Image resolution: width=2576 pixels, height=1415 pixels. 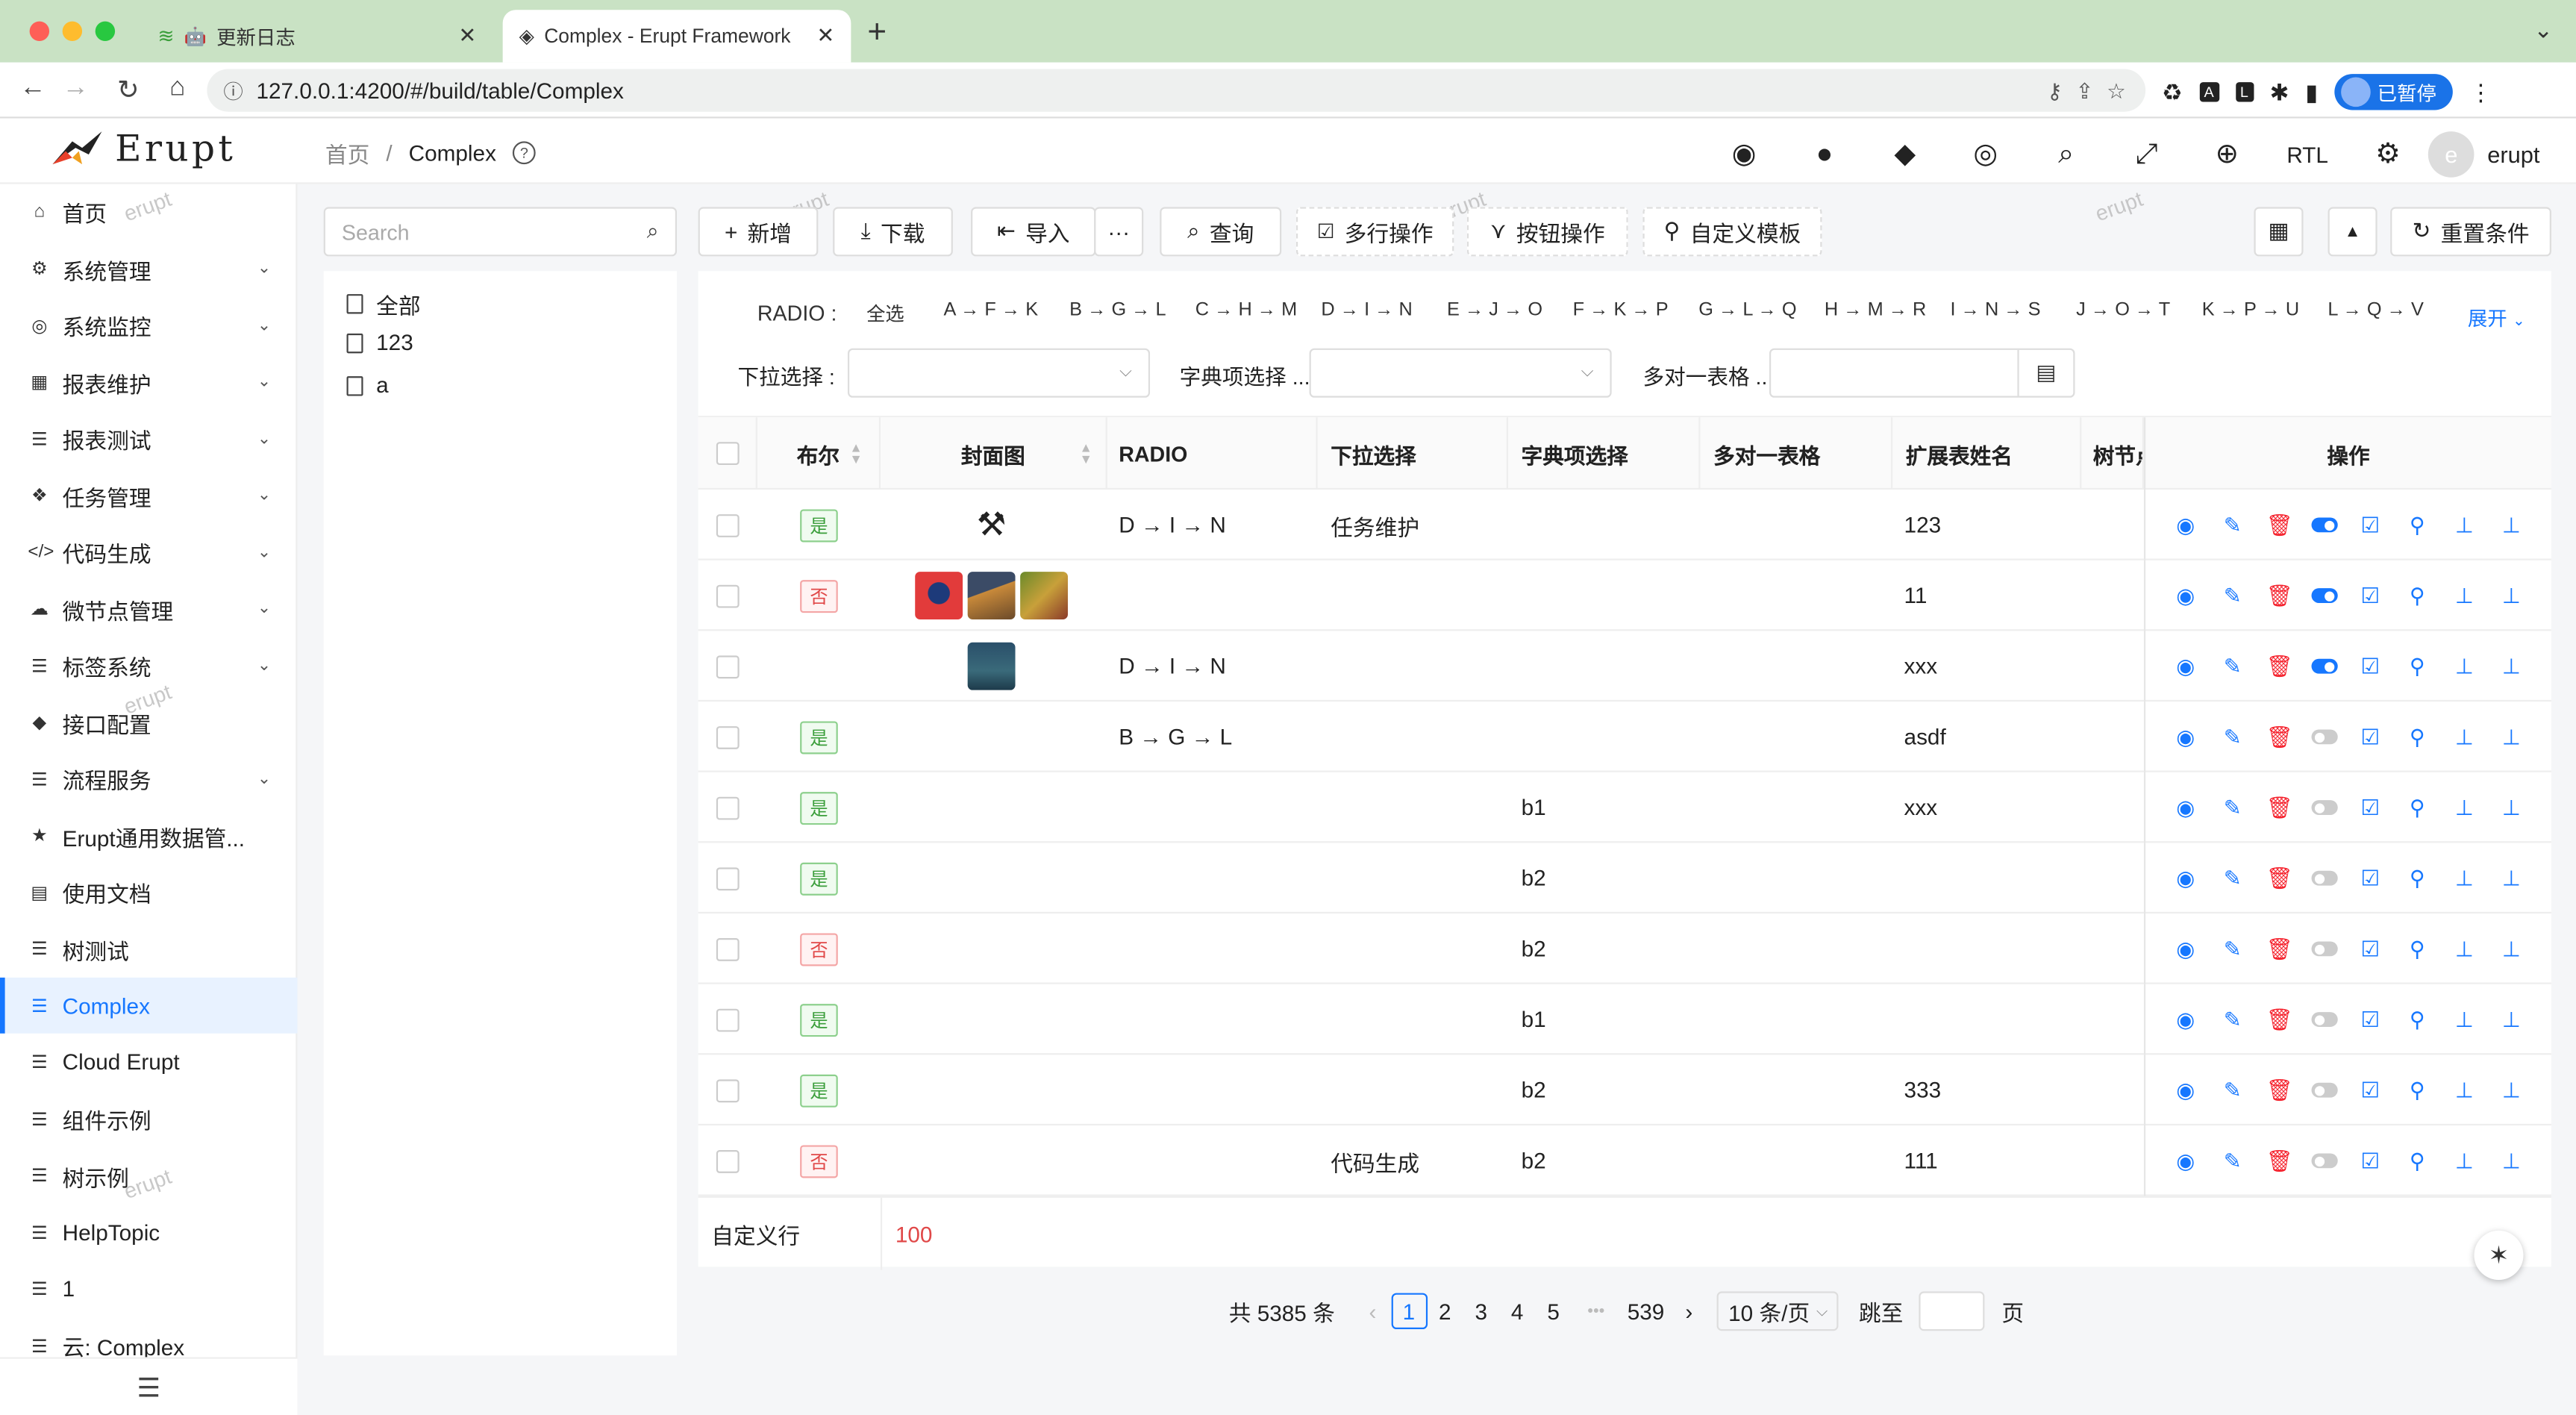 I want to click on table-row: 是 ⚒ D → I → N 任务维护 123 ◉ ✎ 🗑 ☑ ⚲ ⊥ ⊥, so click(x=1624, y=525).